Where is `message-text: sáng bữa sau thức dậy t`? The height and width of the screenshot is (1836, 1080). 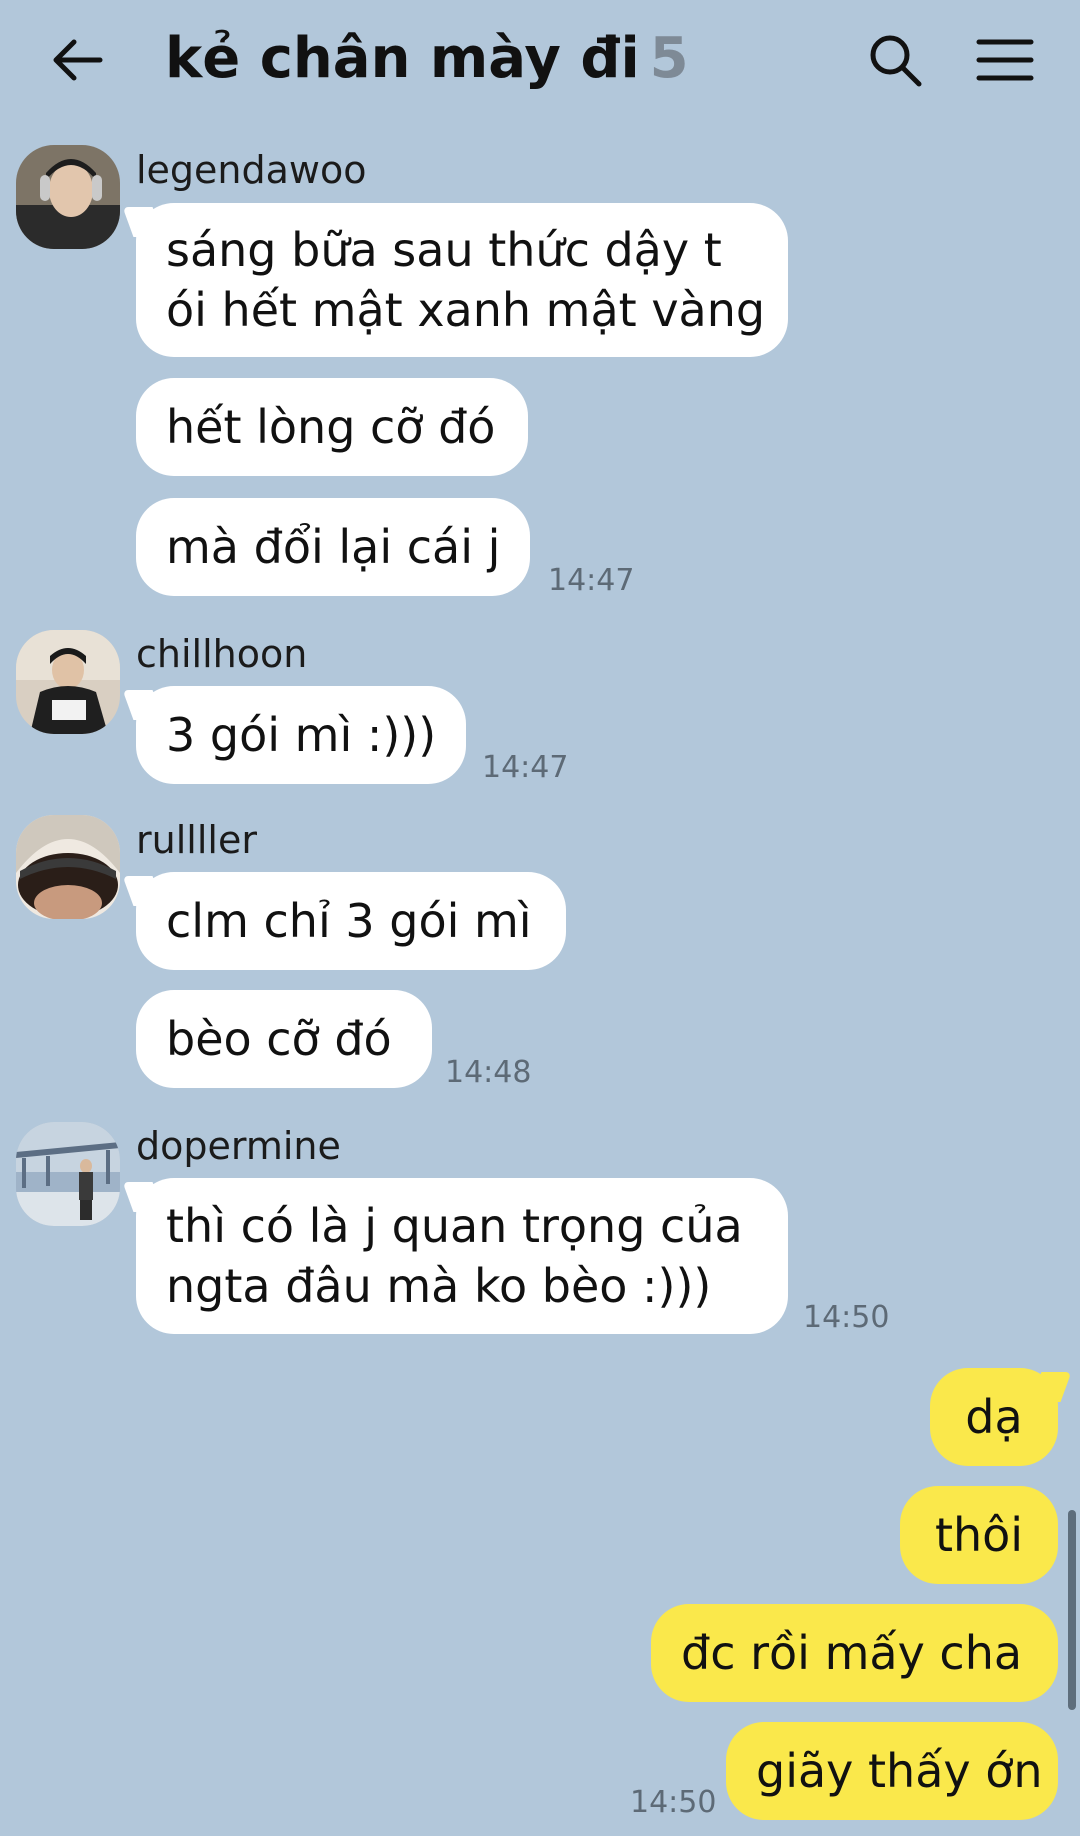
message-text: sáng bữa sau thức dậy t is located at coordinates (444, 250).